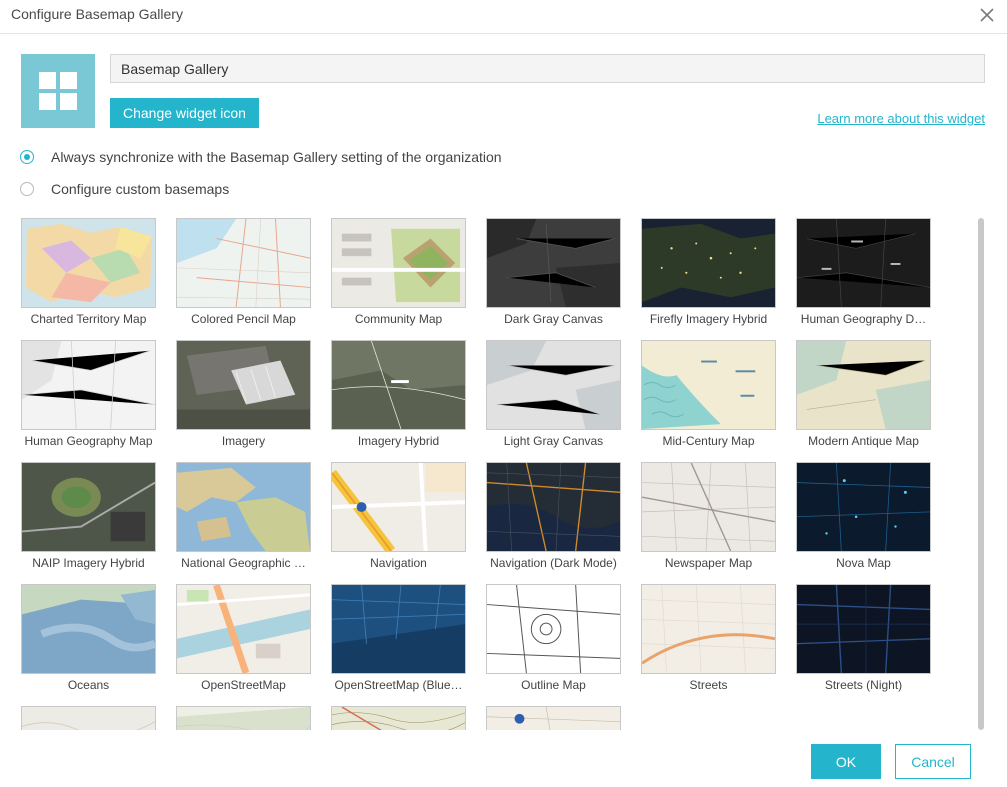 Image resolution: width=1007 pixels, height=787 pixels. What do you see at coordinates (88, 319) in the screenshot?
I see `basemap-label: Charted Territory Map` at bounding box center [88, 319].